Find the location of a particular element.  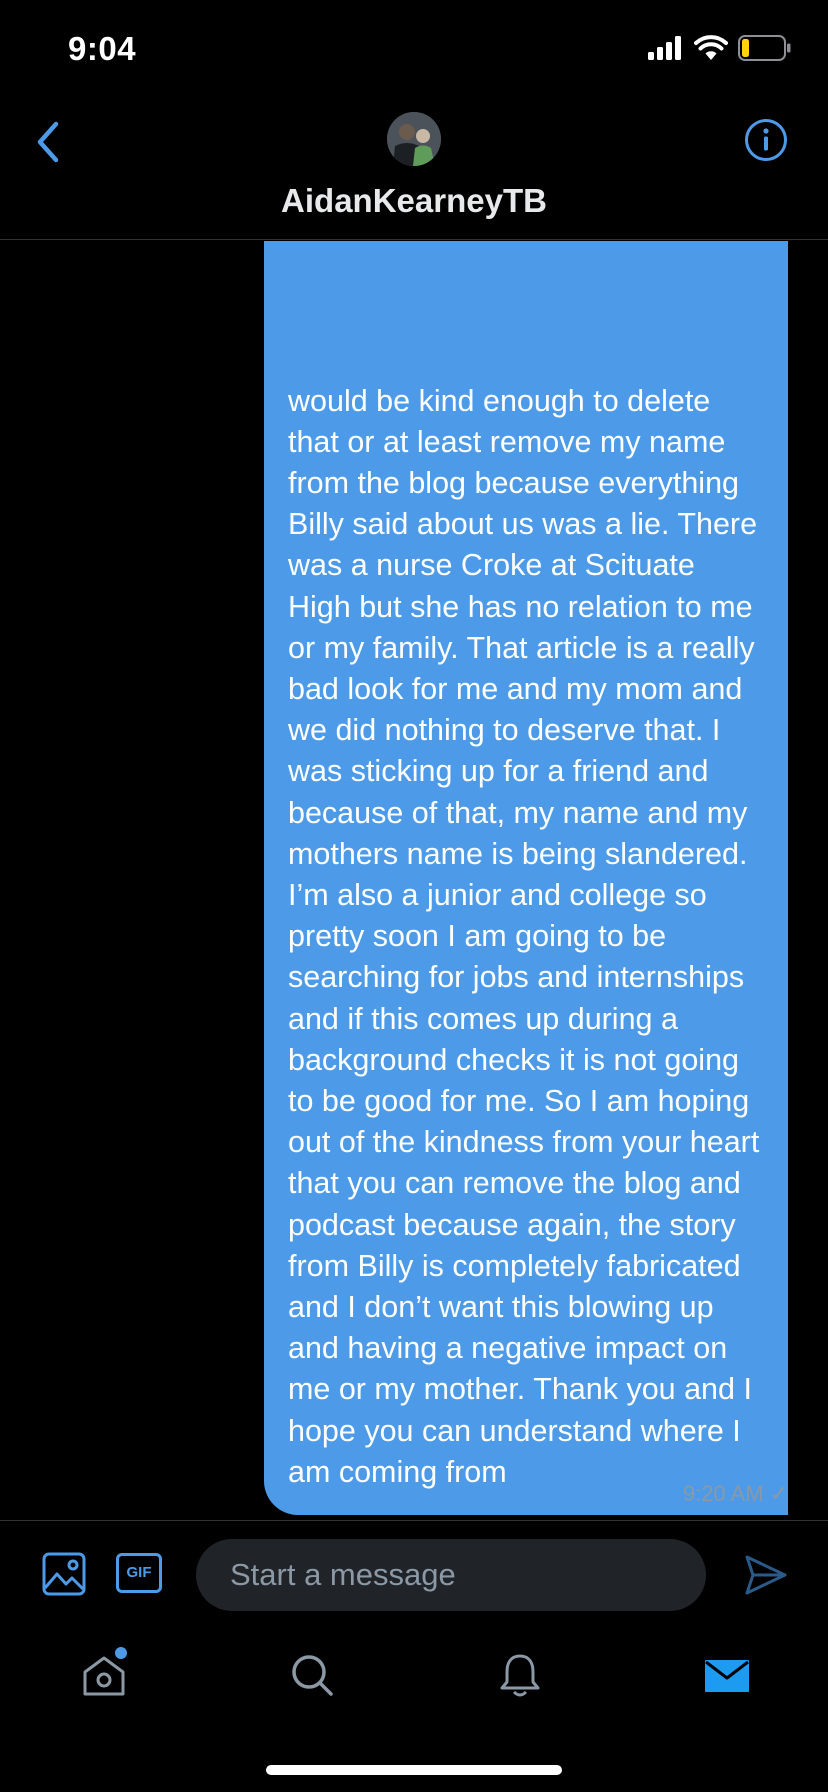

back-button is located at coordinates (50, 142).